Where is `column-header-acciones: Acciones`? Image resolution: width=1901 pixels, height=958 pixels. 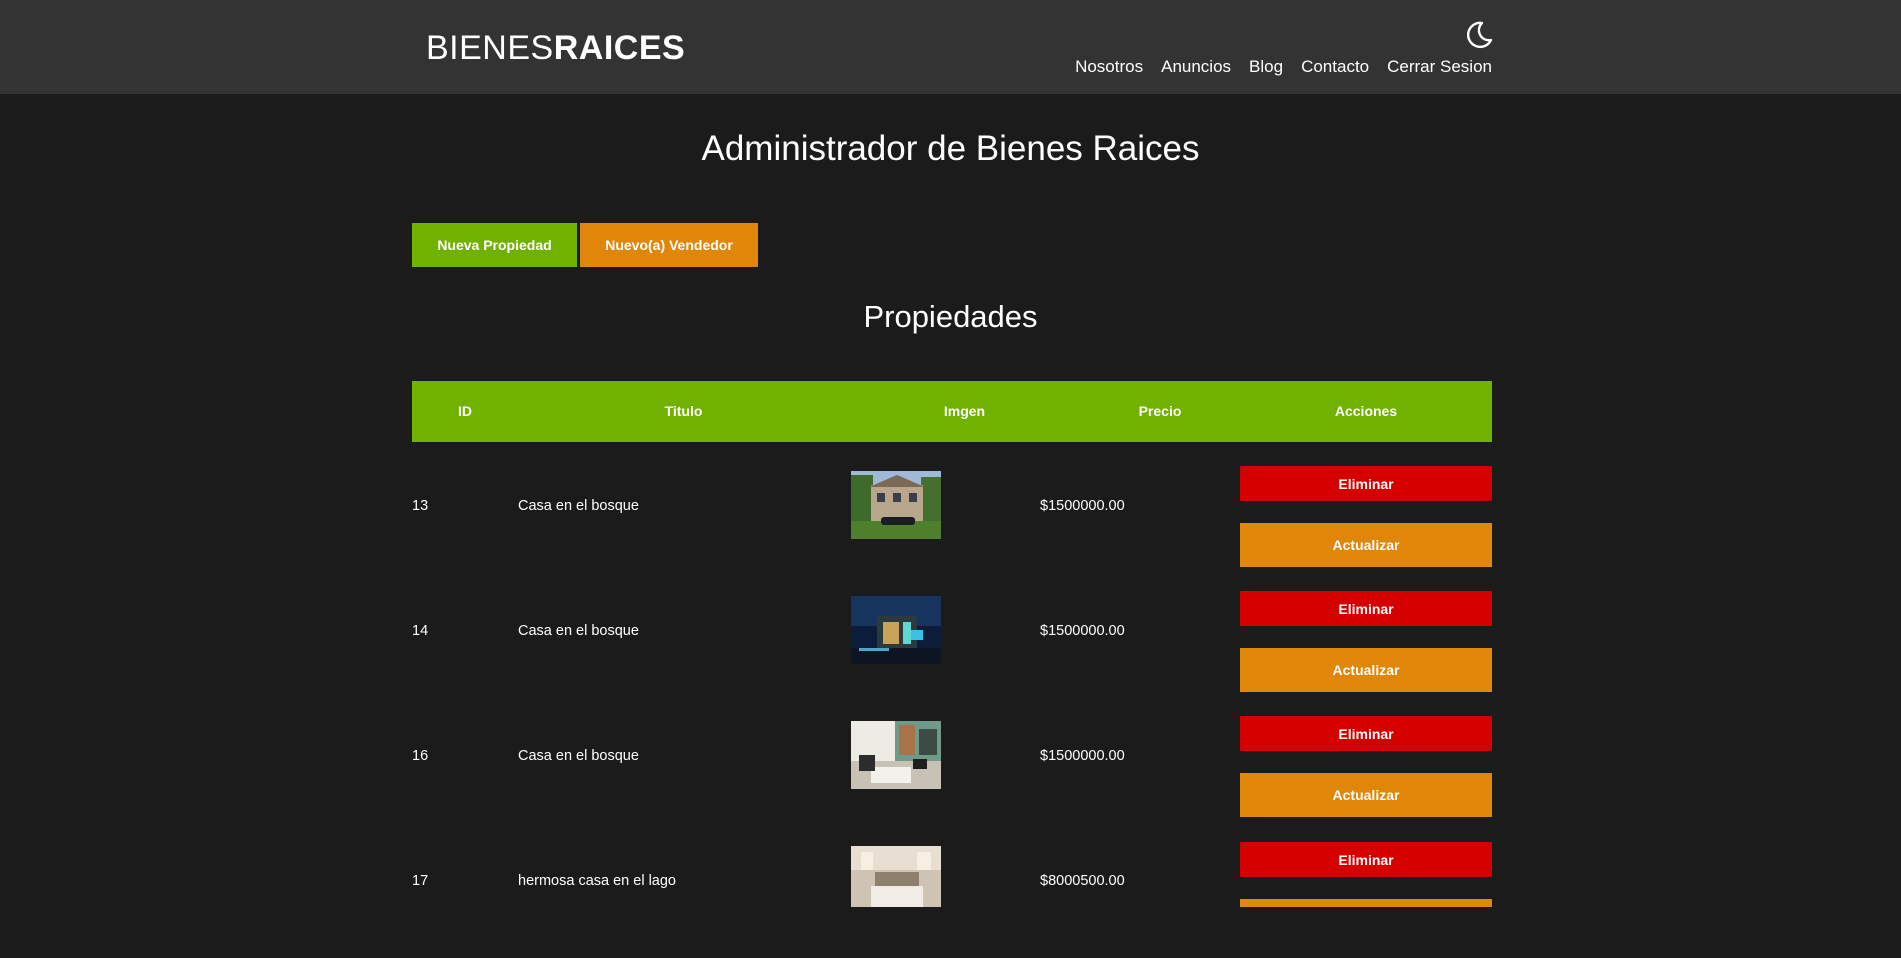
column-header-acciones: Acciones is located at coordinates (1366, 411).